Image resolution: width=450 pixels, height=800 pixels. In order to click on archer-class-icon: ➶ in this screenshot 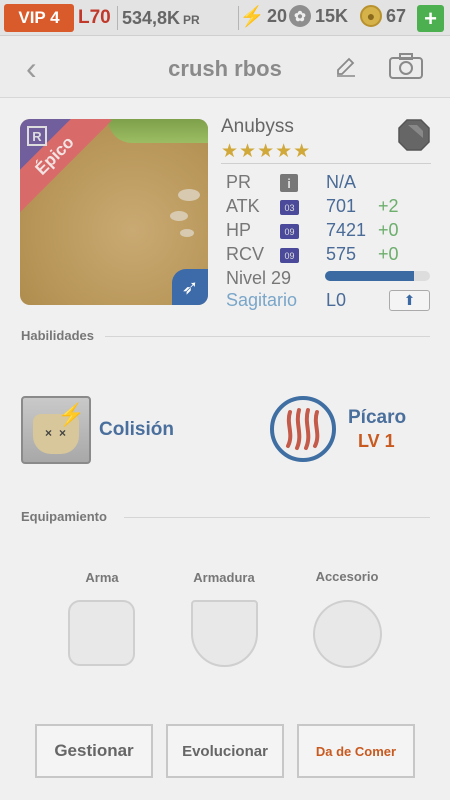, I will do `click(190, 287)`.